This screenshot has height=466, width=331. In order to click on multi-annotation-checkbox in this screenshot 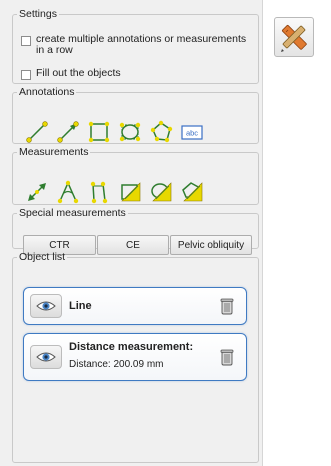, I will do `click(26, 41)`.